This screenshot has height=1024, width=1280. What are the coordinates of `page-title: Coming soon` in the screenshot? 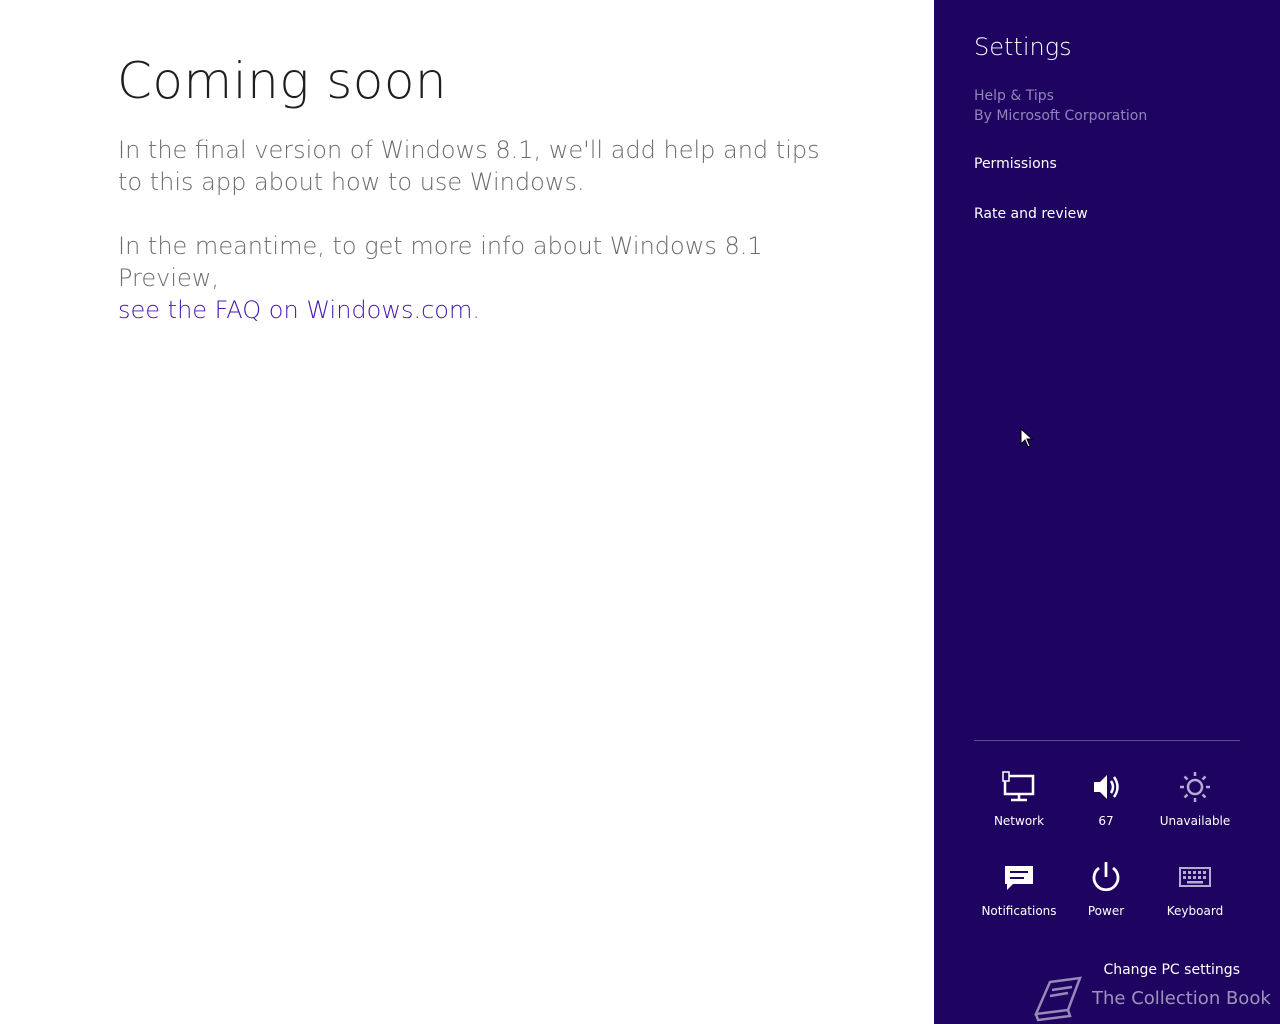 It's located at (282, 81).